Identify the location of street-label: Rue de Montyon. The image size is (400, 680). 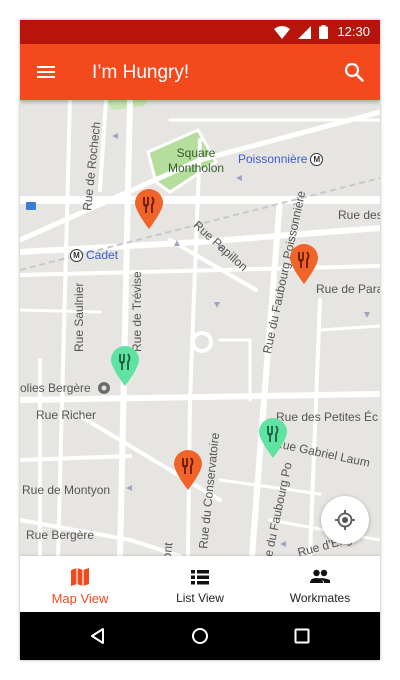
(66, 490).